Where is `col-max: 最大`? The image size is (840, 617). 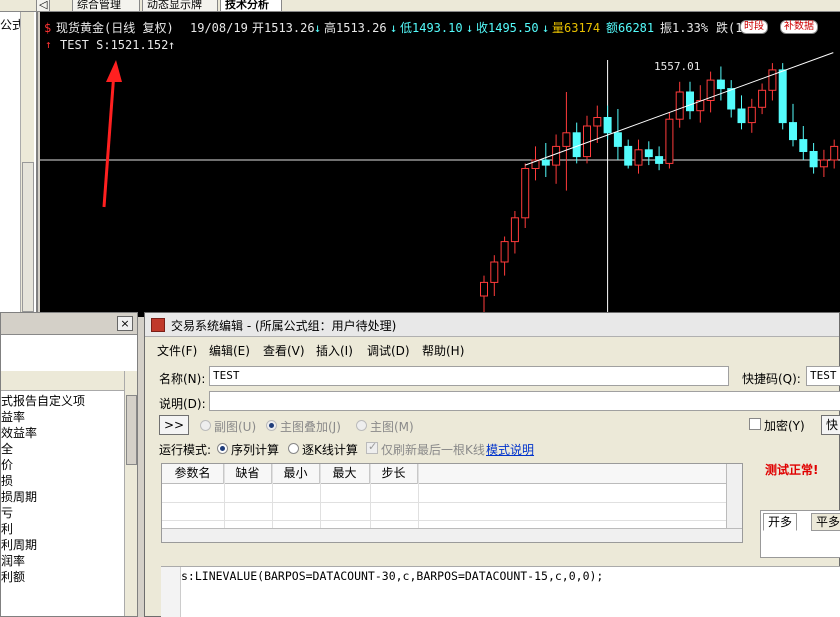
col-max: 最大 is located at coordinates (345, 474).